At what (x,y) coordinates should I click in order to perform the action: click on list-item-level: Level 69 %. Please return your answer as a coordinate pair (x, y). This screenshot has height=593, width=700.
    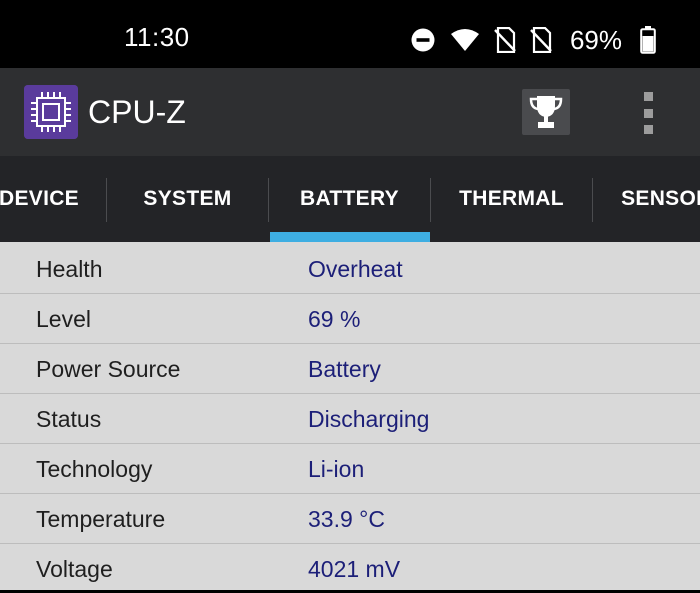
    Looking at the image, I should click on (350, 319).